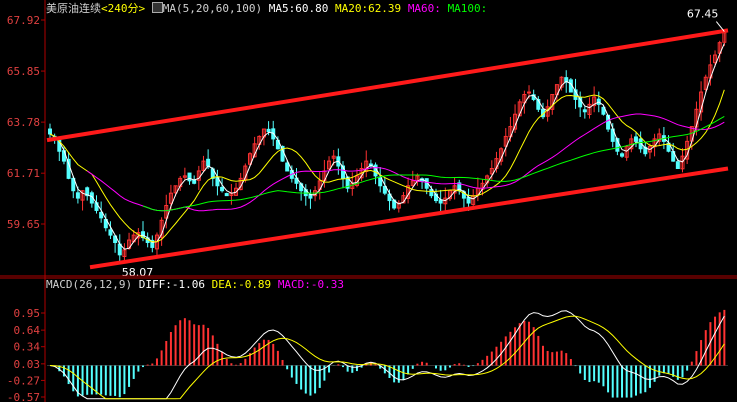 The height and width of the screenshot is (402, 737). What do you see at coordinates (23, 122) in the screenshot?
I see `price-tick-label: 63.78` at bounding box center [23, 122].